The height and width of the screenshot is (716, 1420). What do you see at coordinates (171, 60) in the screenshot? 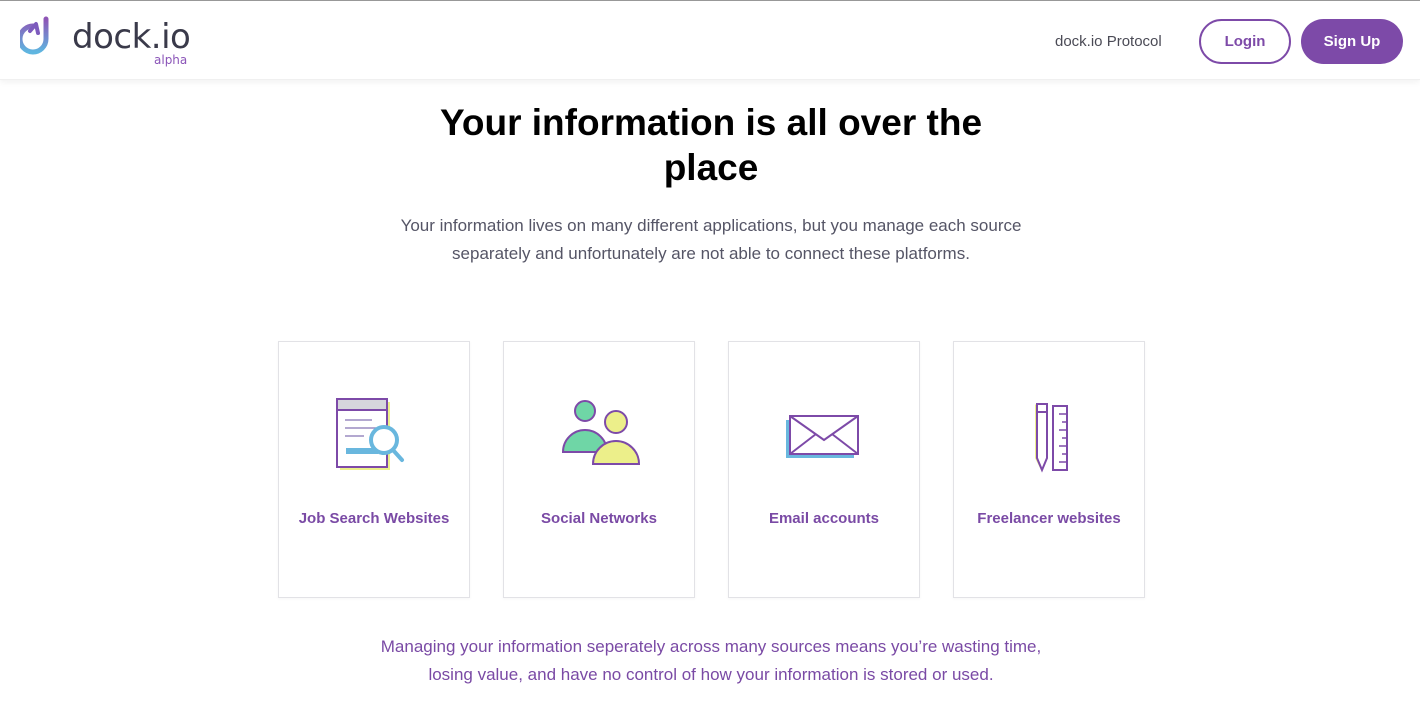
I see `logo-alpha-tag: alpha` at bounding box center [171, 60].